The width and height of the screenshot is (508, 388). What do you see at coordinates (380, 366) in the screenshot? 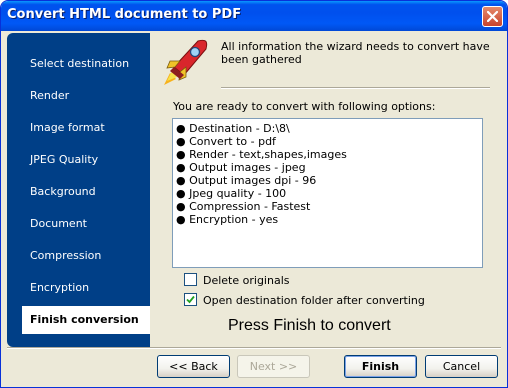
I see `finish-button: Finish` at bounding box center [380, 366].